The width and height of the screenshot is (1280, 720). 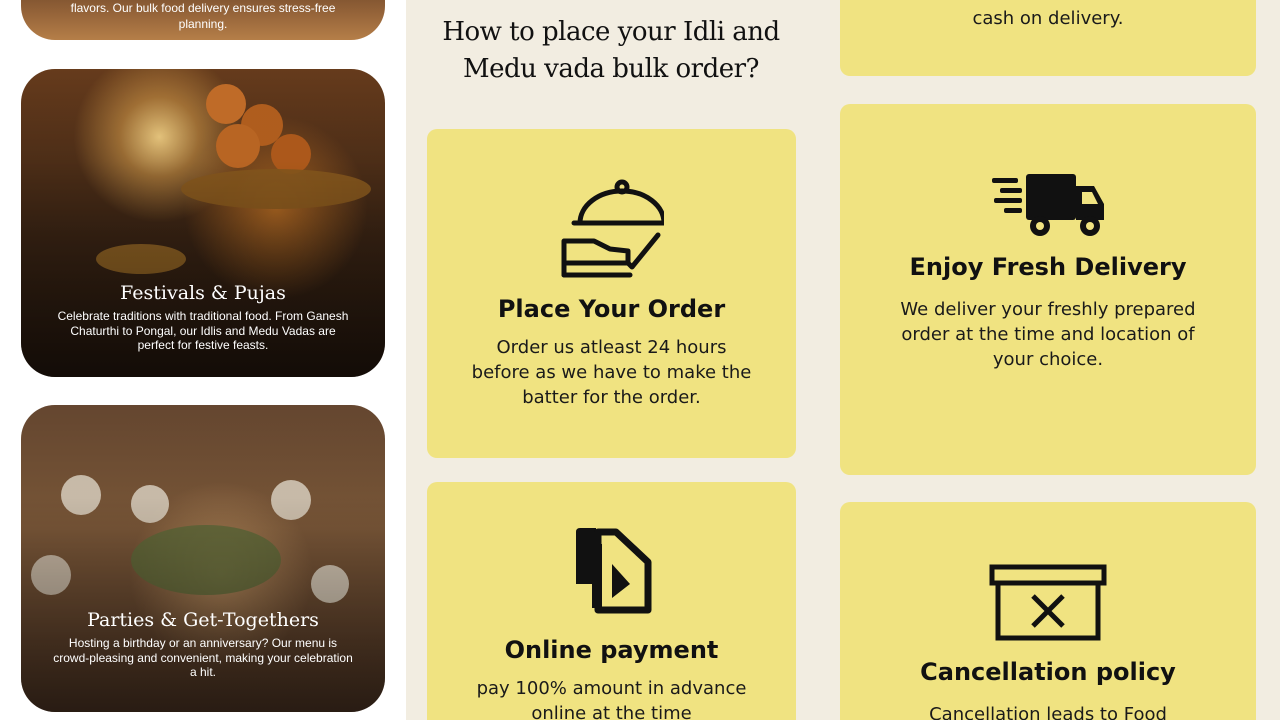 What do you see at coordinates (1048, 602) in the screenshot?
I see `cancel-box-icon` at bounding box center [1048, 602].